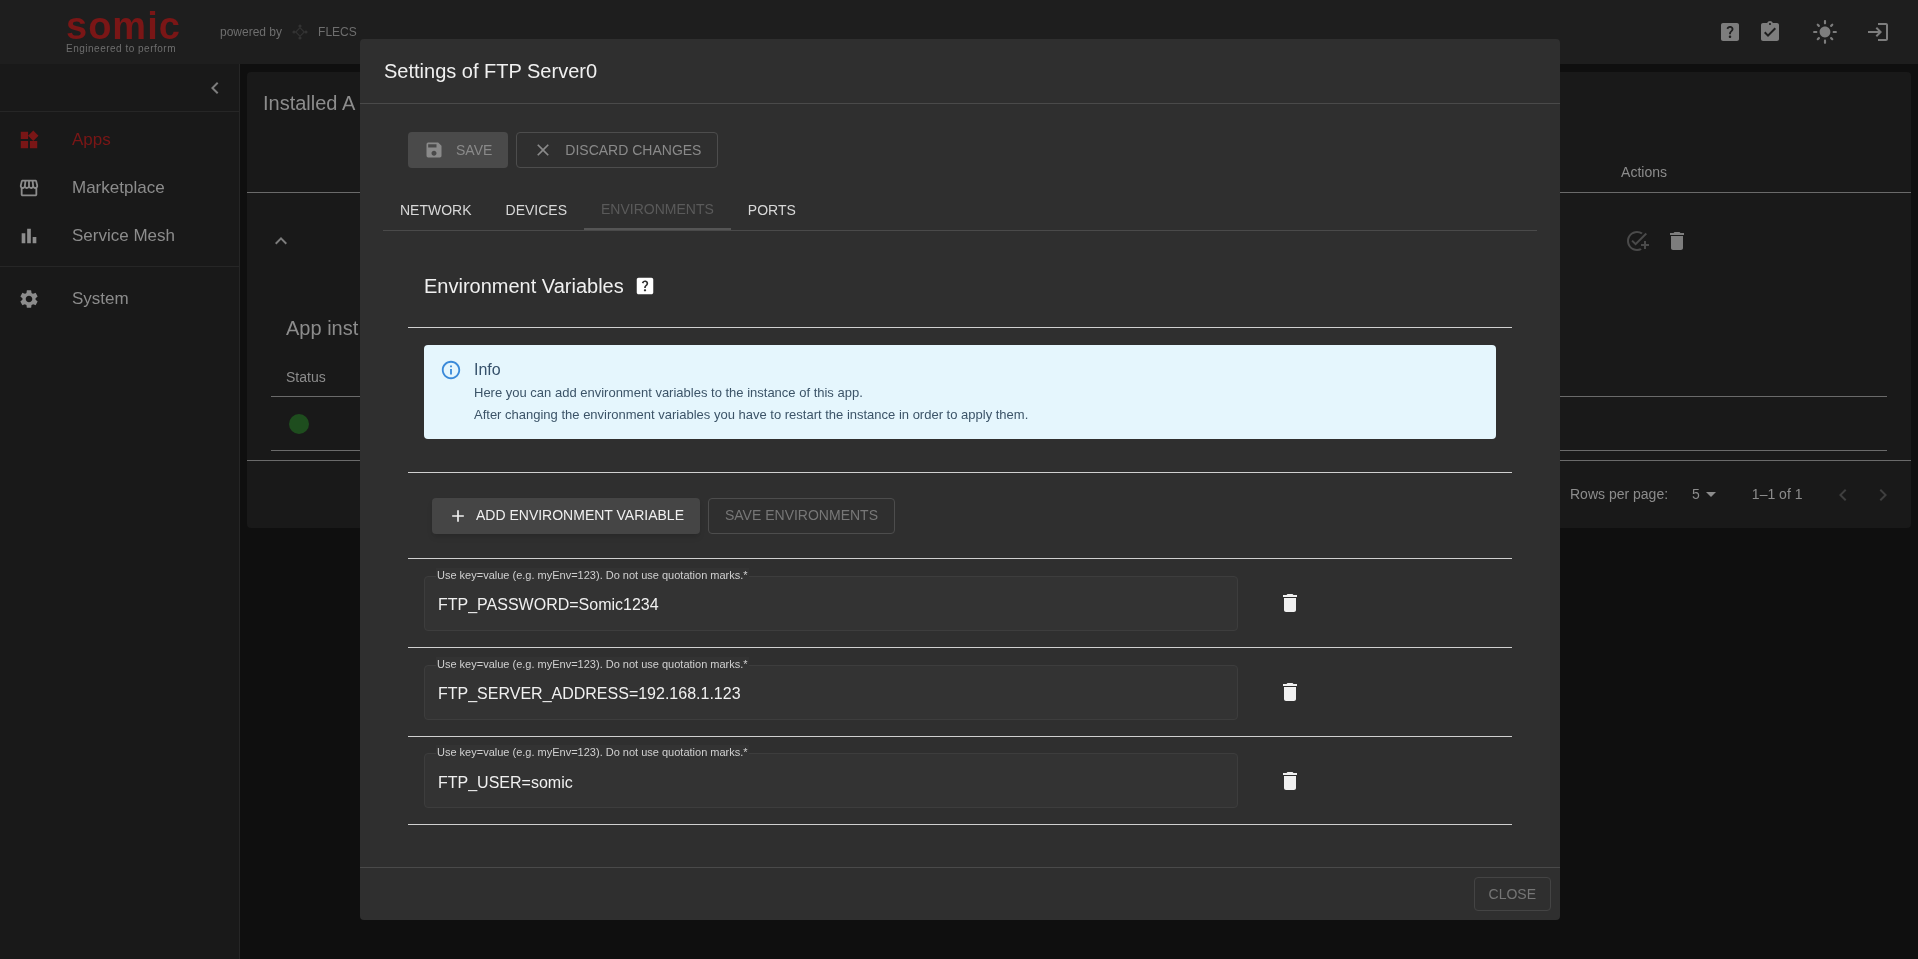 The width and height of the screenshot is (1918, 959). What do you see at coordinates (436, 210) in the screenshot?
I see `tab: NETWORK` at bounding box center [436, 210].